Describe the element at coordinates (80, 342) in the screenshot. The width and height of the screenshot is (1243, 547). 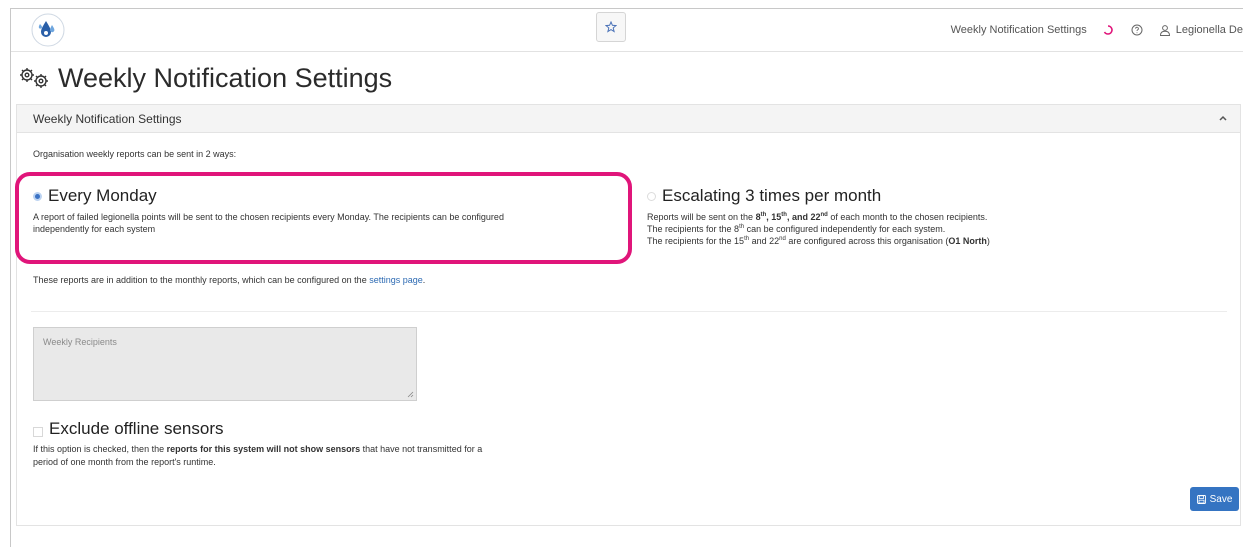
I see `weekly-recipients-placeholder: Weekly Recipients` at that location.